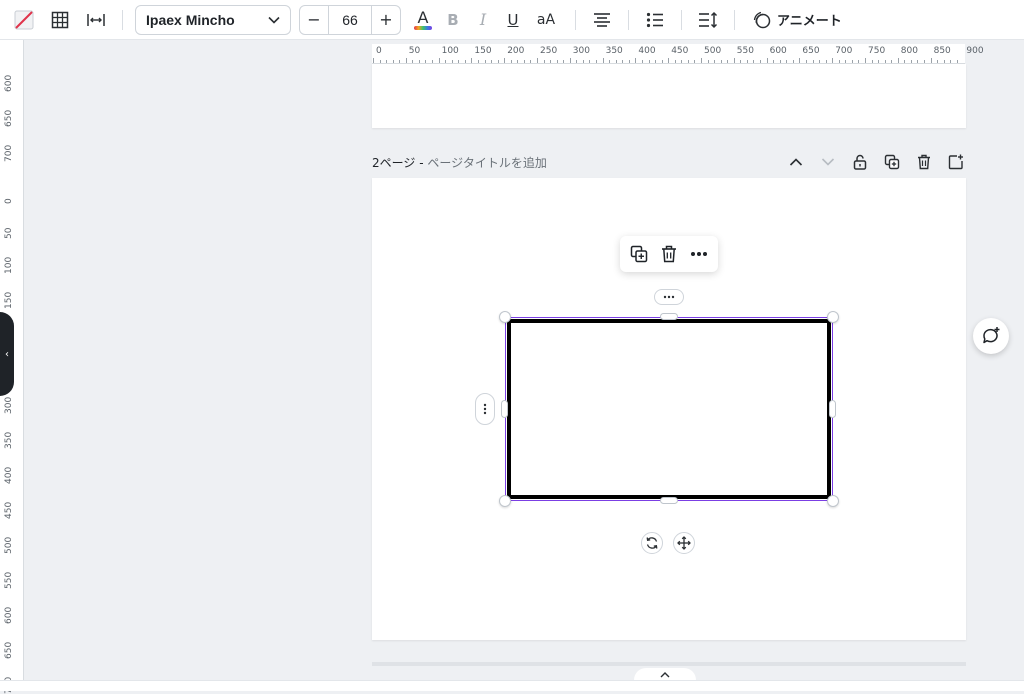 Image resolution: width=1024 pixels, height=694 pixels. What do you see at coordinates (860, 162) in the screenshot?
I see `lock-page-button` at bounding box center [860, 162].